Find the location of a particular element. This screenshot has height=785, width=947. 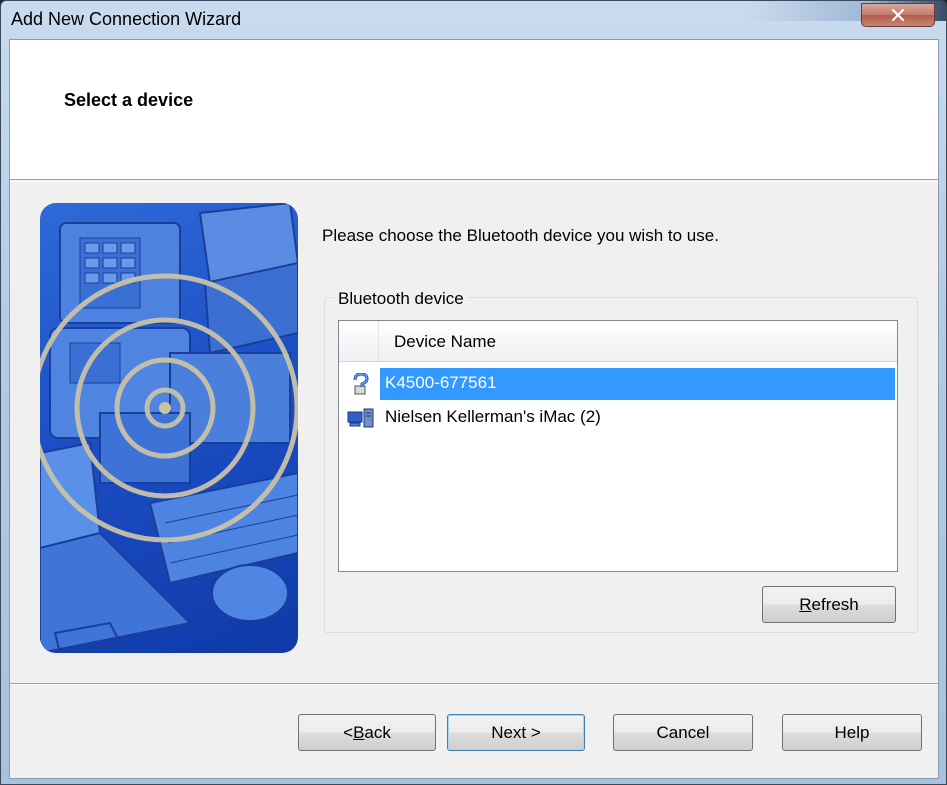

back-button: < Back is located at coordinates (367, 732).